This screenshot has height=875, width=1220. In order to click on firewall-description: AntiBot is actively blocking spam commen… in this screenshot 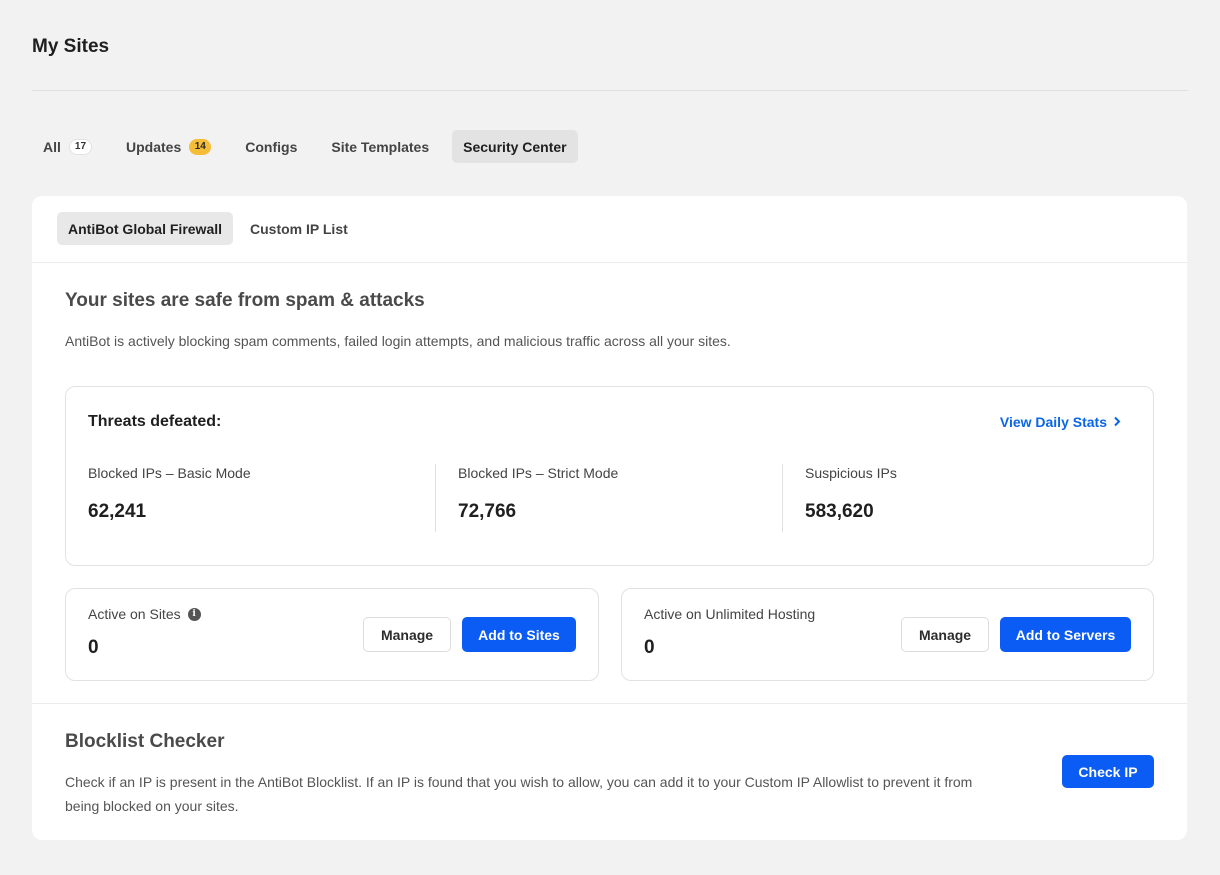, I will do `click(398, 341)`.